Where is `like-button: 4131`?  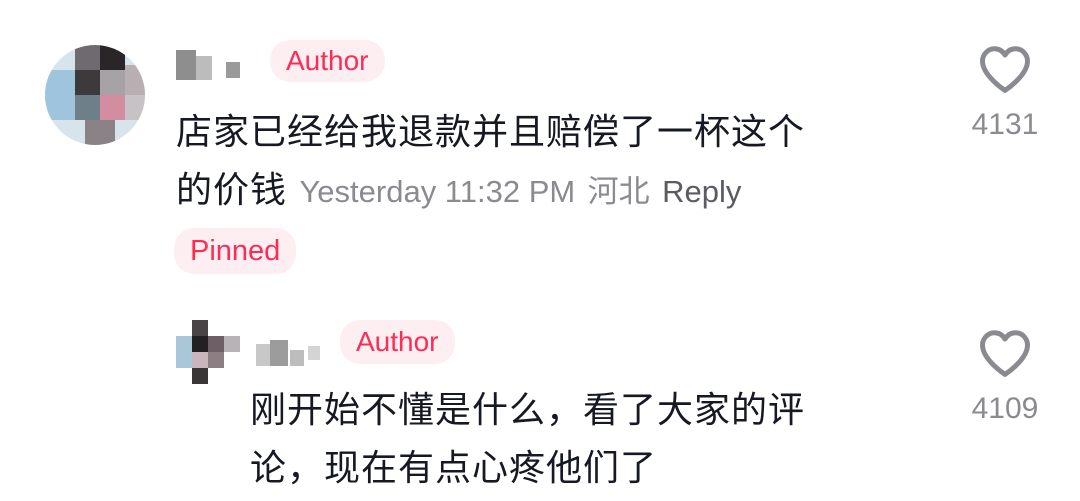 like-button: 4131 is located at coordinates (1005, 93).